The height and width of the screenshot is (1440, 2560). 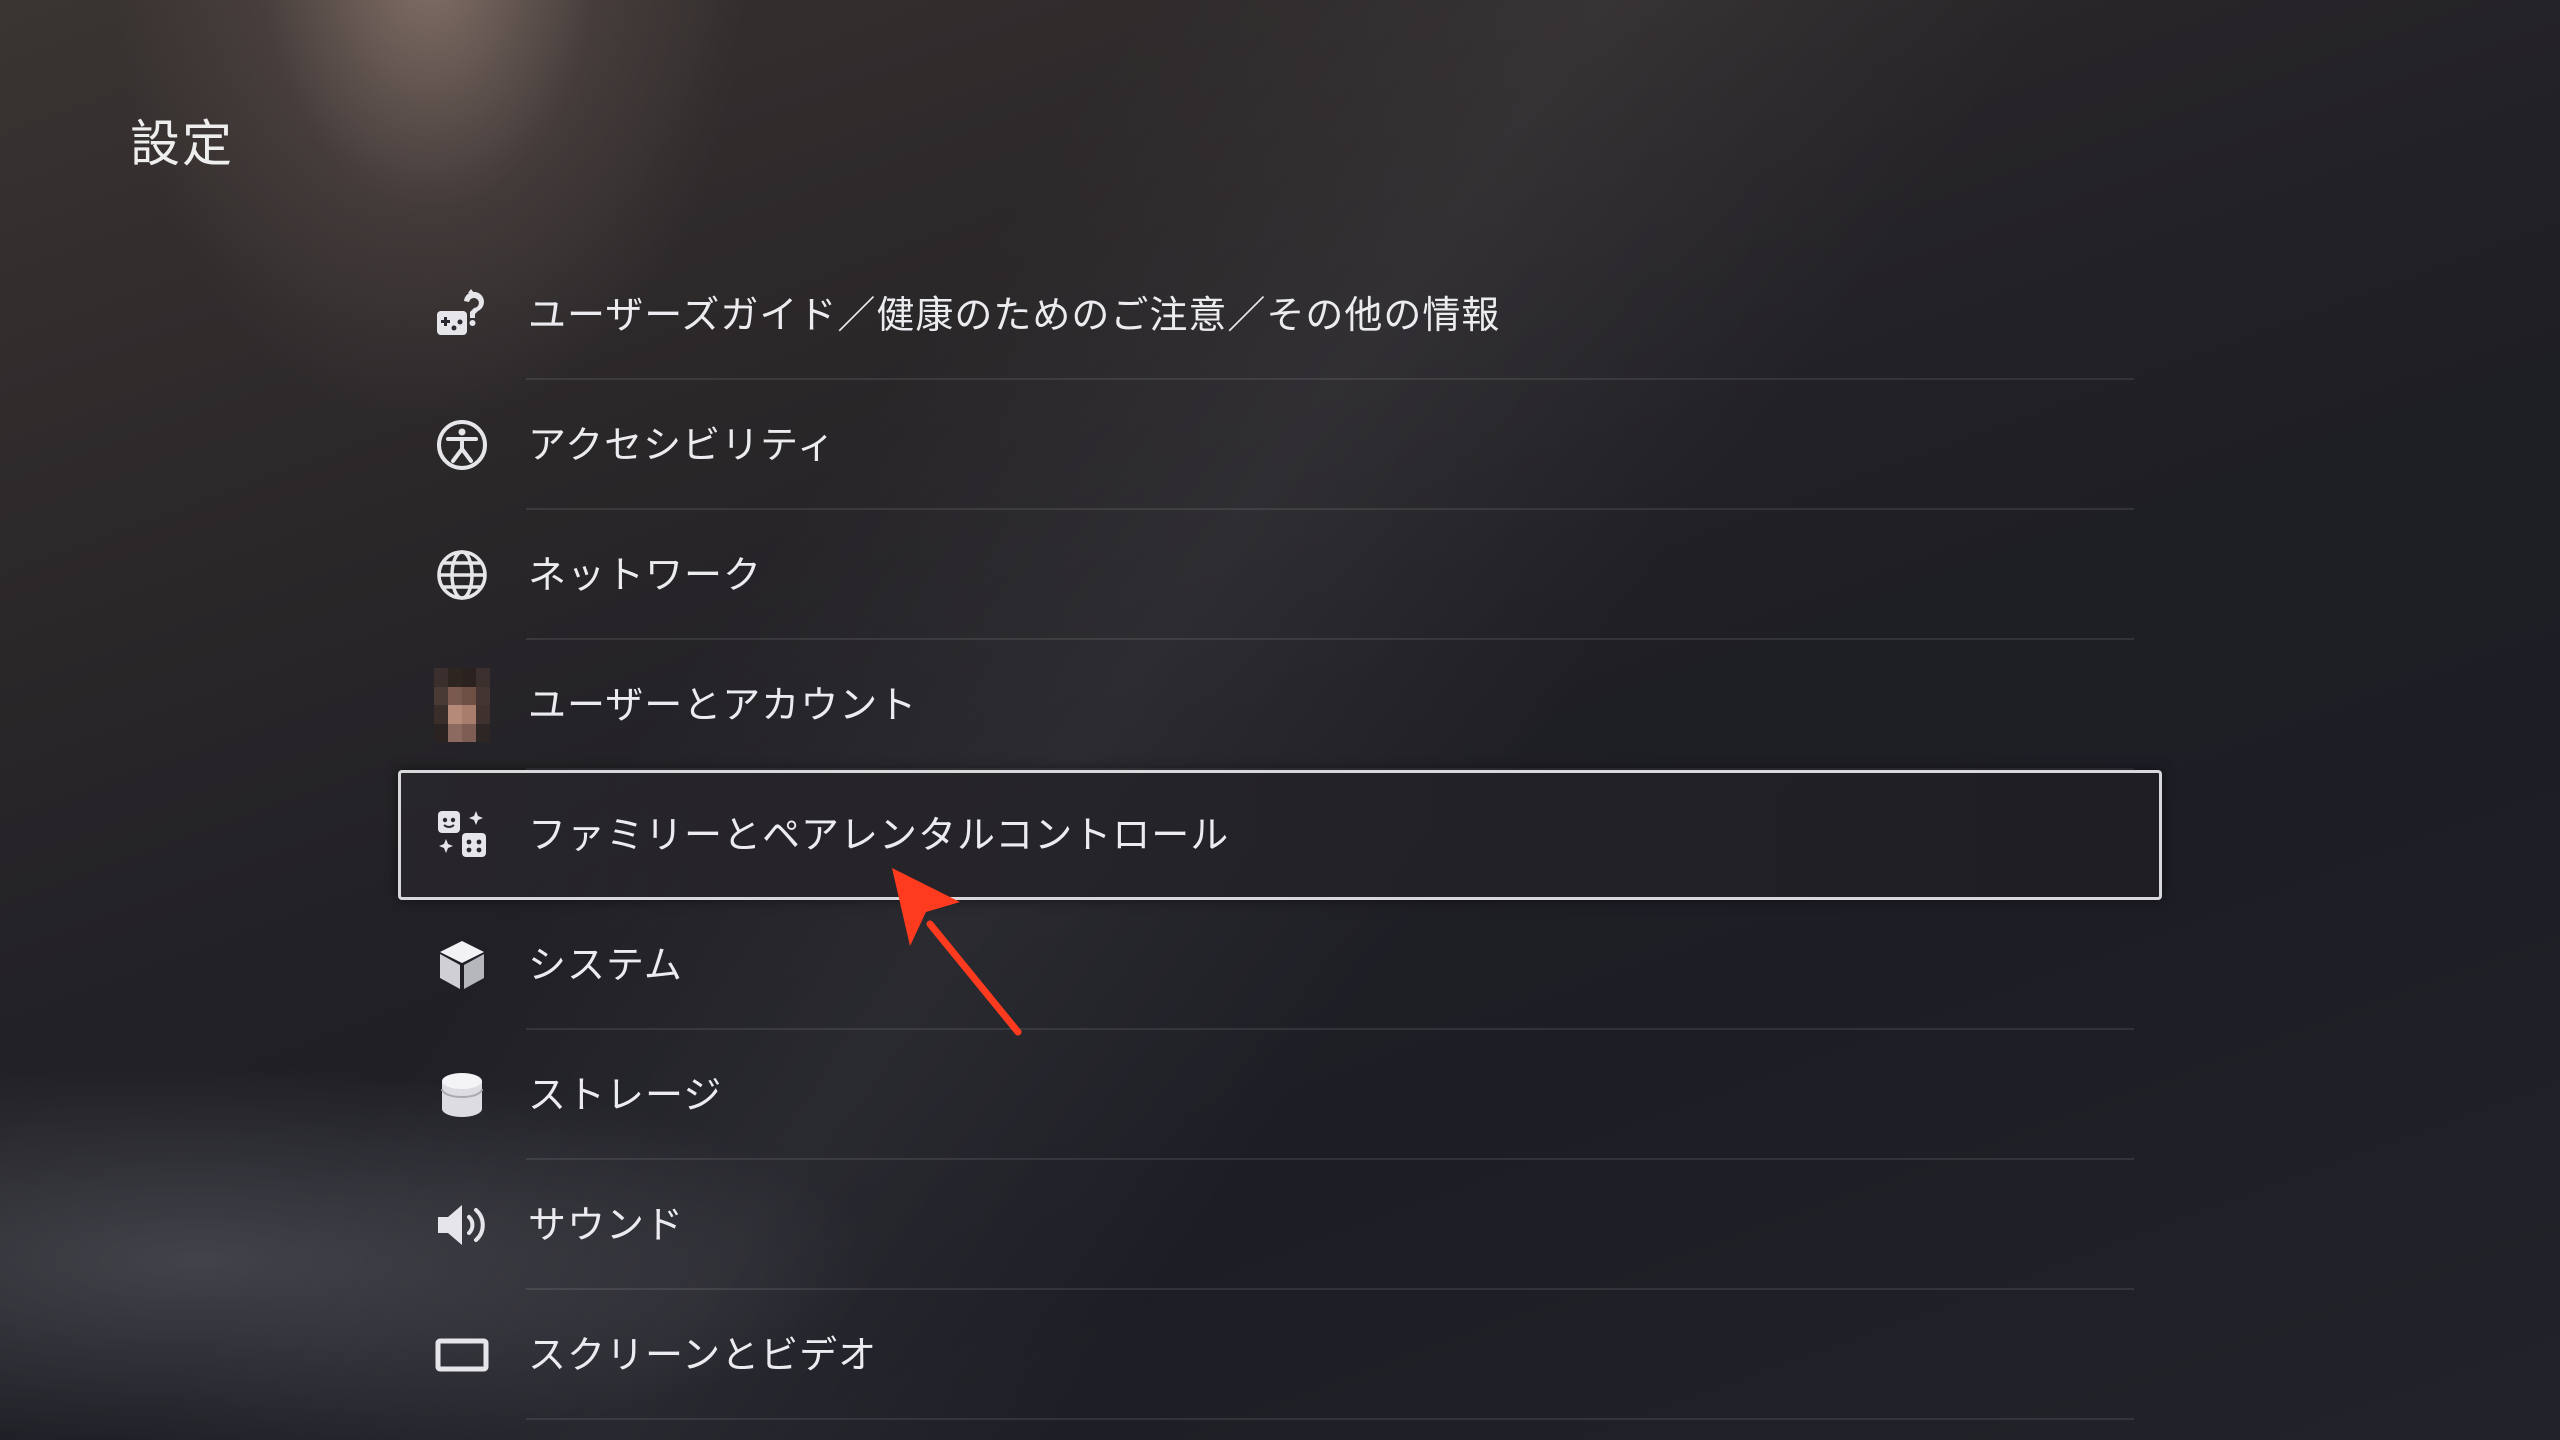 What do you see at coordinates (1280, 445) in the screenshot?
I see `settings-item-accessibility: アクセシビリティ` at bounding box center [1280, 445].